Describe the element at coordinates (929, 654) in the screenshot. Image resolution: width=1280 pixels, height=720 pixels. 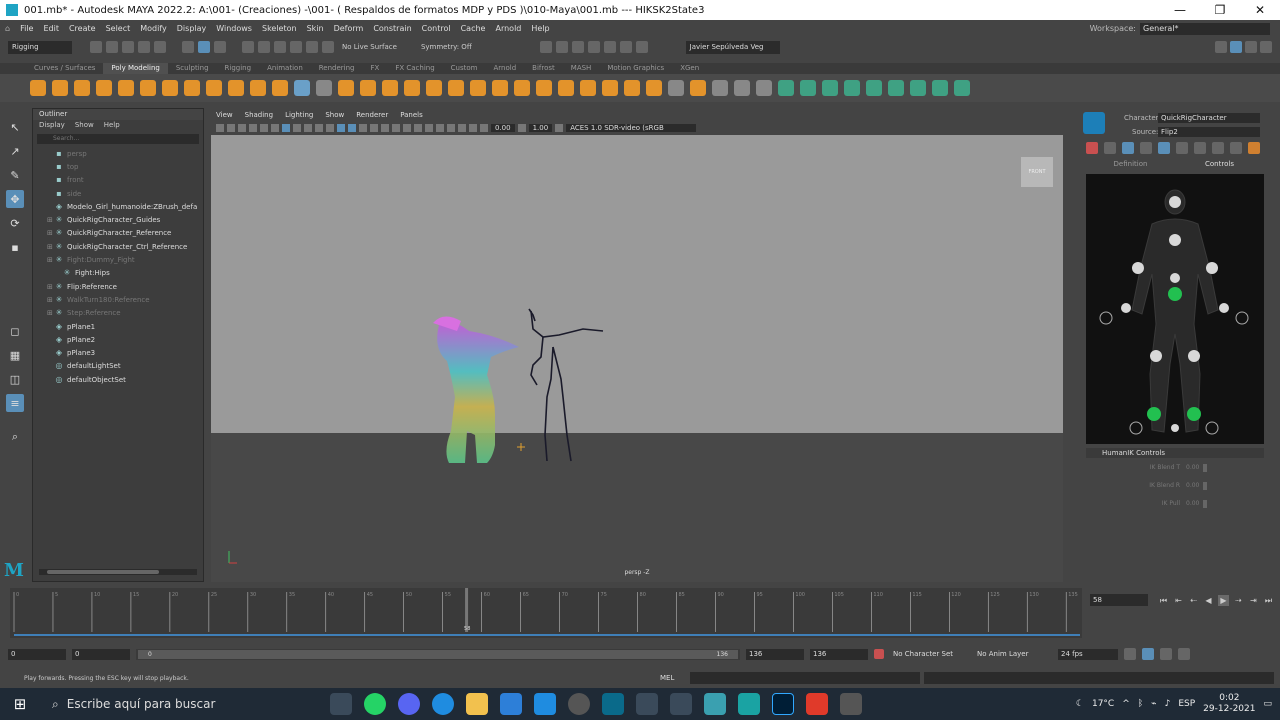
I see `character-set-dropdown: No Character Set` at that location.